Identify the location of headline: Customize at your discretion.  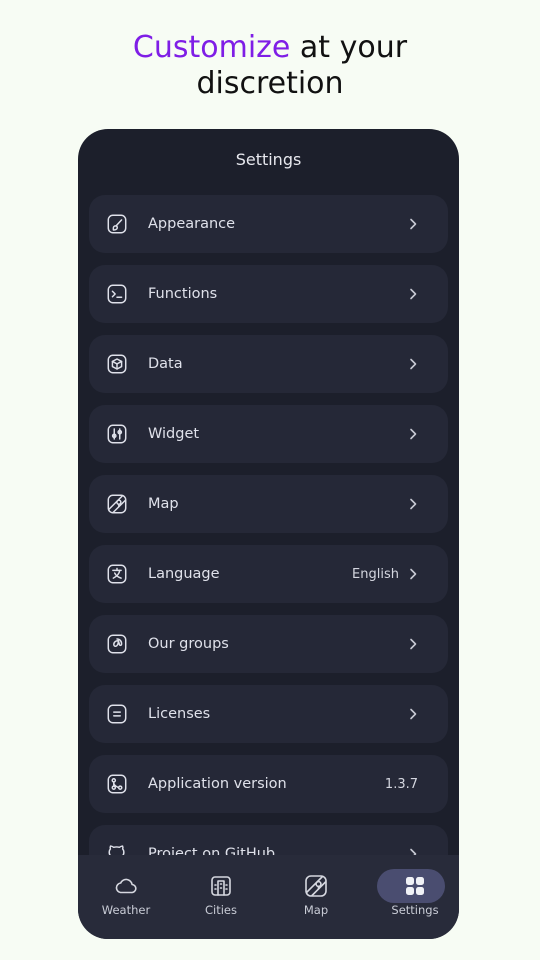
(270, 66).